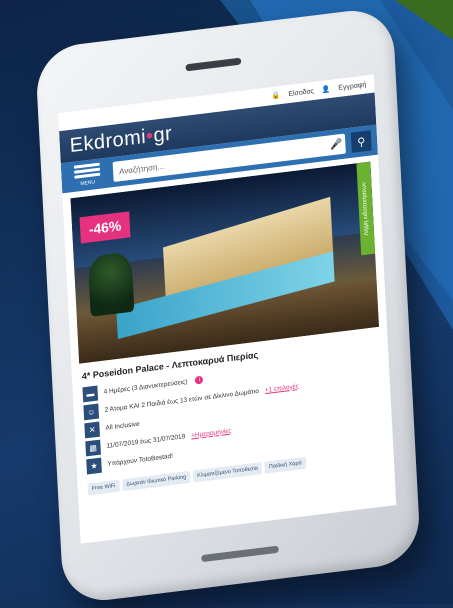 The width and height of the screenshot is (453, 608). I want to click on register-link: Εγγραφή, so click(352, 86).